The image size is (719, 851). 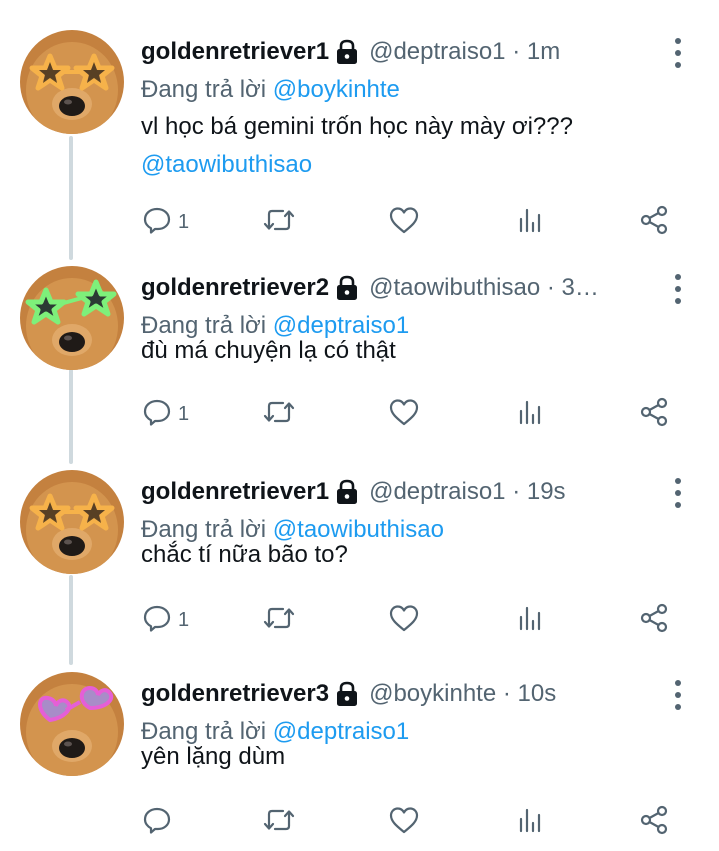 What do you see at coordinates (204, 89) in the screenshot?
I see `replying-to-label: Đang trả lời` at bounding box center [204, 89].